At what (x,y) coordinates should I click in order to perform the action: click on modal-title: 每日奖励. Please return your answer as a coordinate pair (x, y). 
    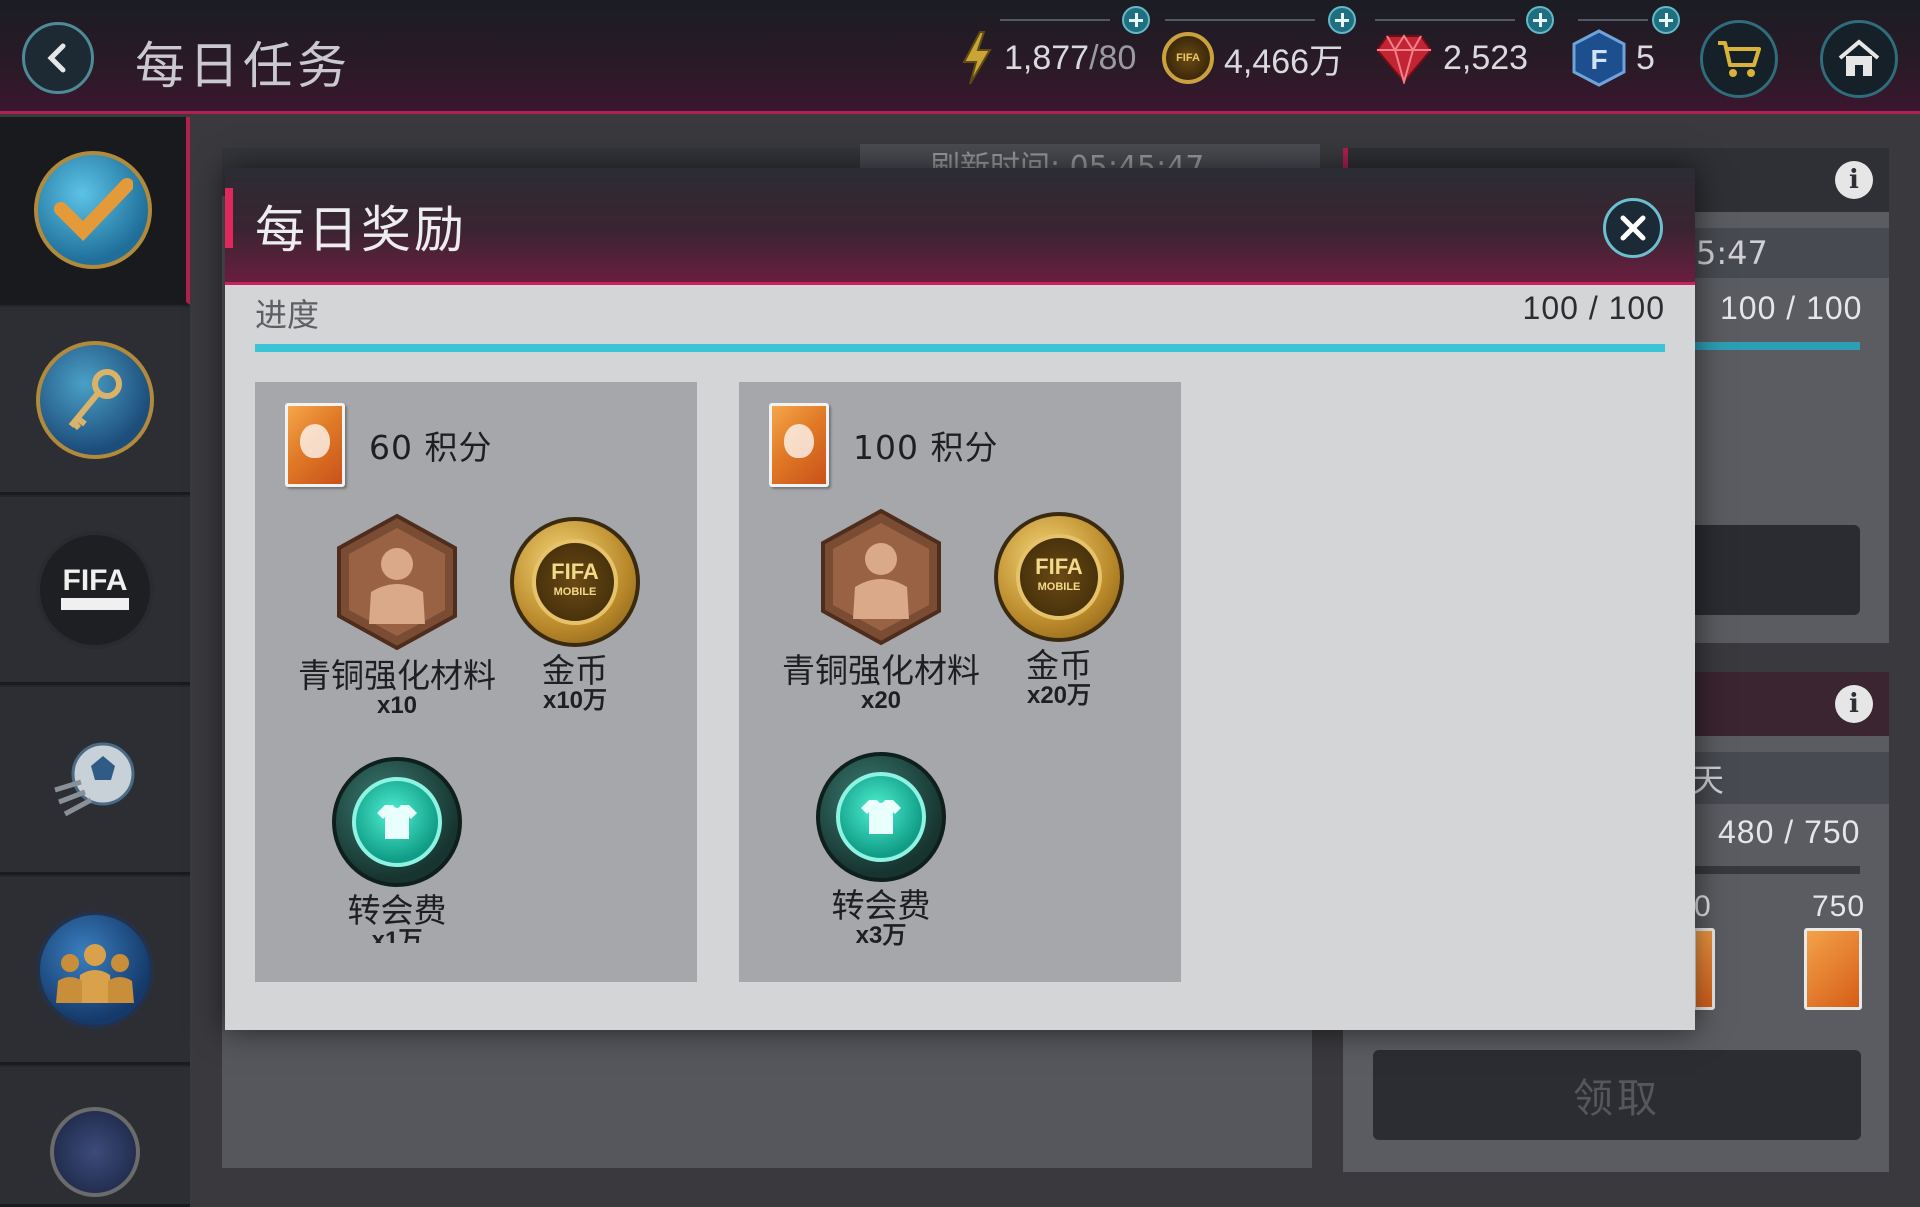
    Looking at the image, I should click on (361, 230).